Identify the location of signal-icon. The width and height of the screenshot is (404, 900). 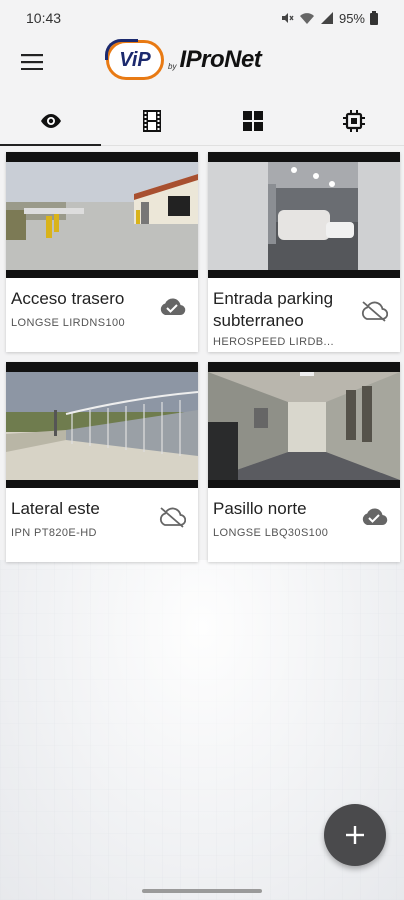
(326, 18).